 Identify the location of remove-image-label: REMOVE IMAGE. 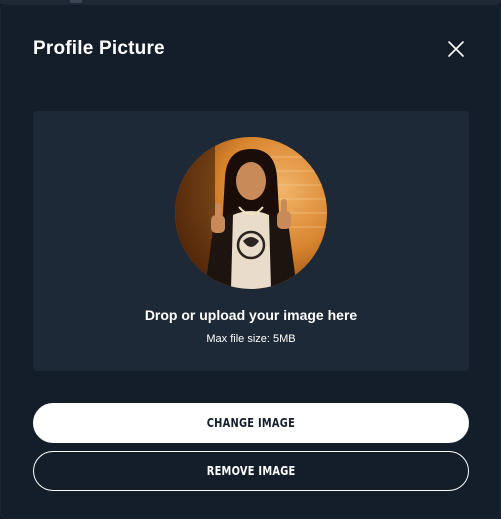
(251, 471).